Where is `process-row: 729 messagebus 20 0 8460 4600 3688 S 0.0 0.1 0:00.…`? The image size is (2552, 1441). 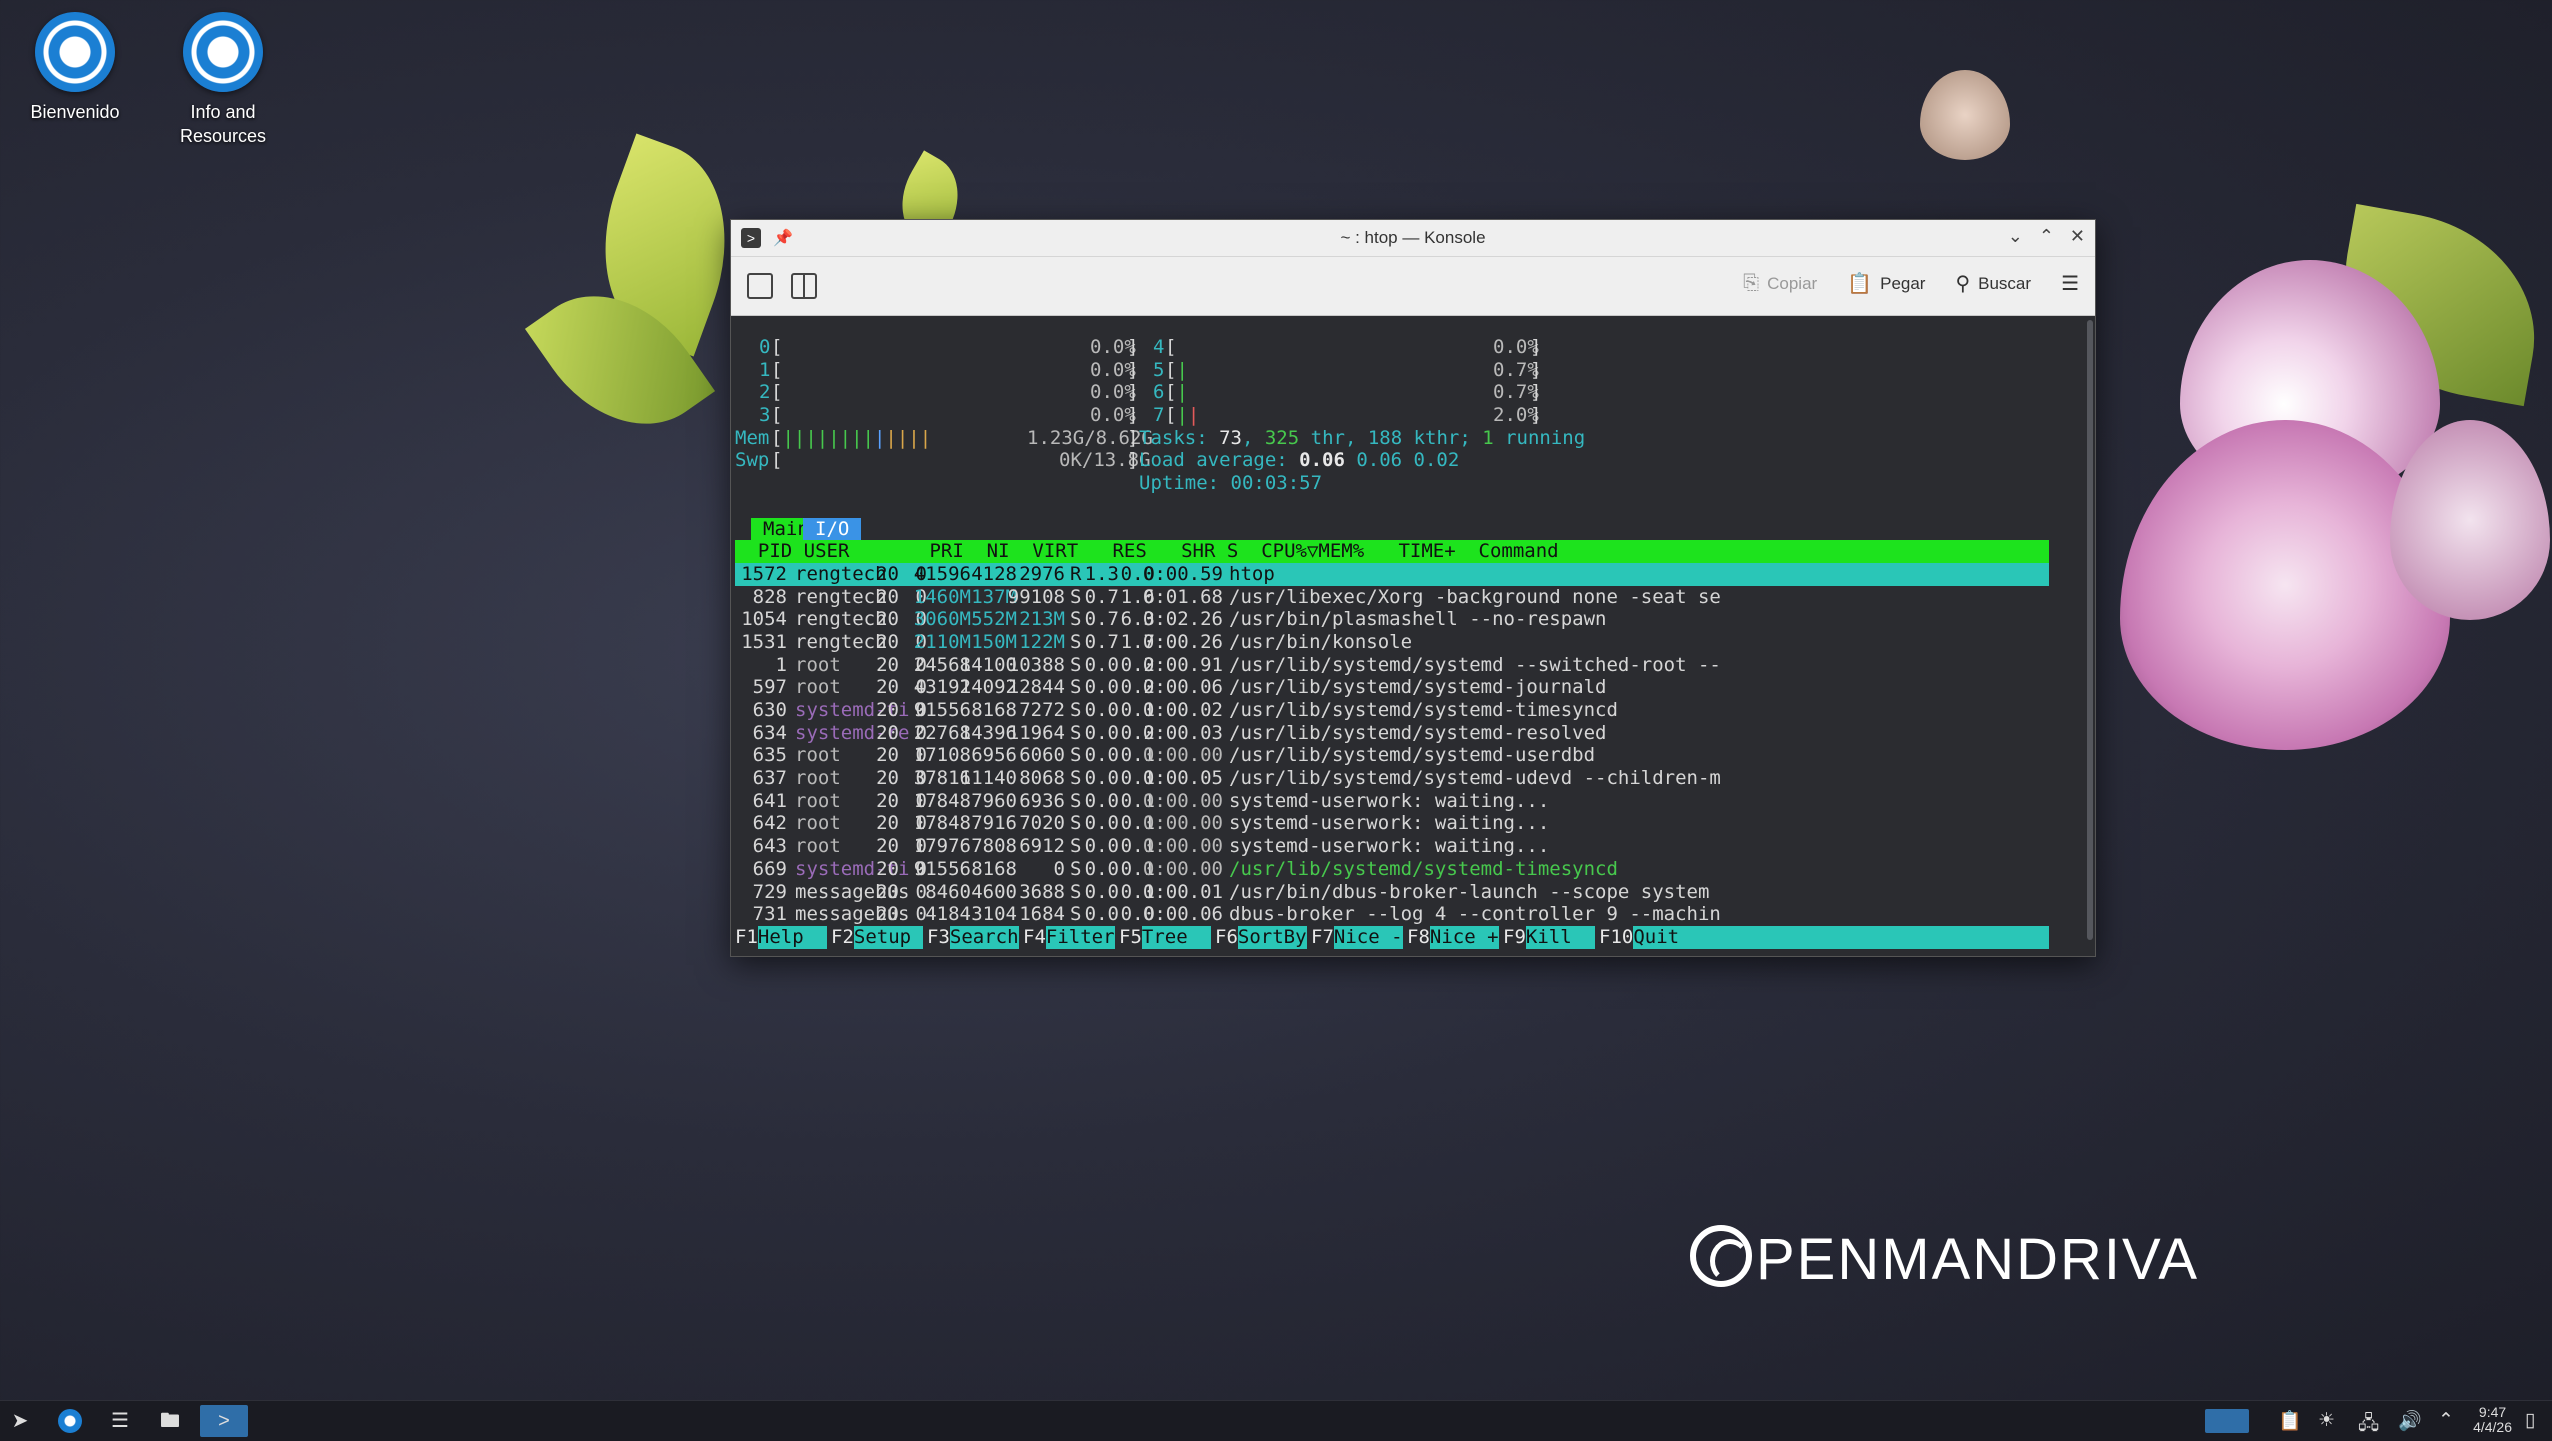
process-row: 729 messagebus 20 0 8460 4600 3688 S 0.0 0.1 0:00.… is located at coordinates (1402, 892).